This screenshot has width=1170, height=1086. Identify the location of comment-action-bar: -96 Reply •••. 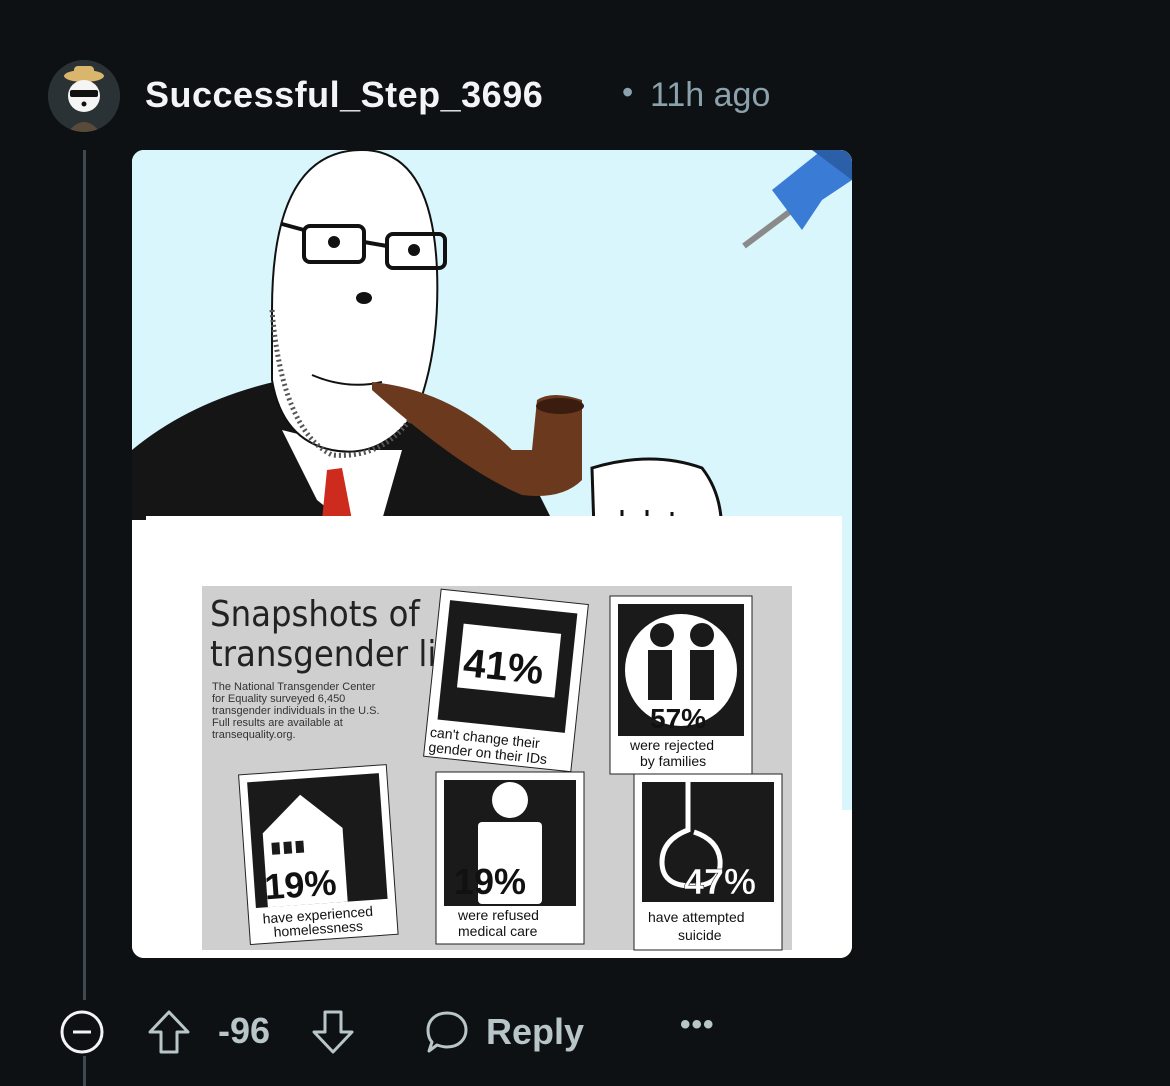
(585, 1035).